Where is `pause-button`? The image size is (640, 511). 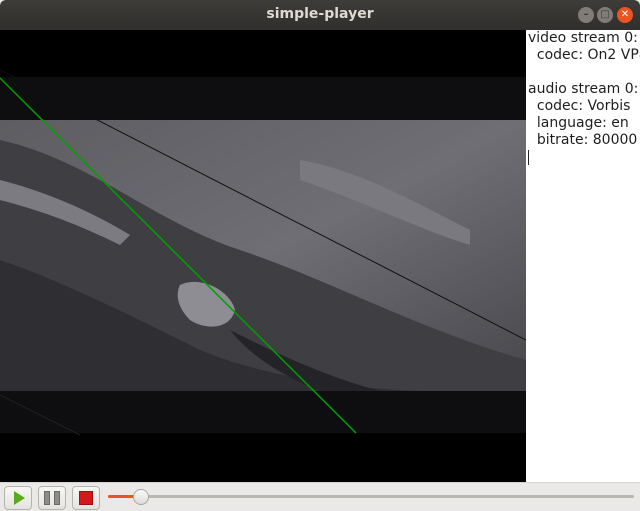 pause-button is located at coordinates (52, 498).